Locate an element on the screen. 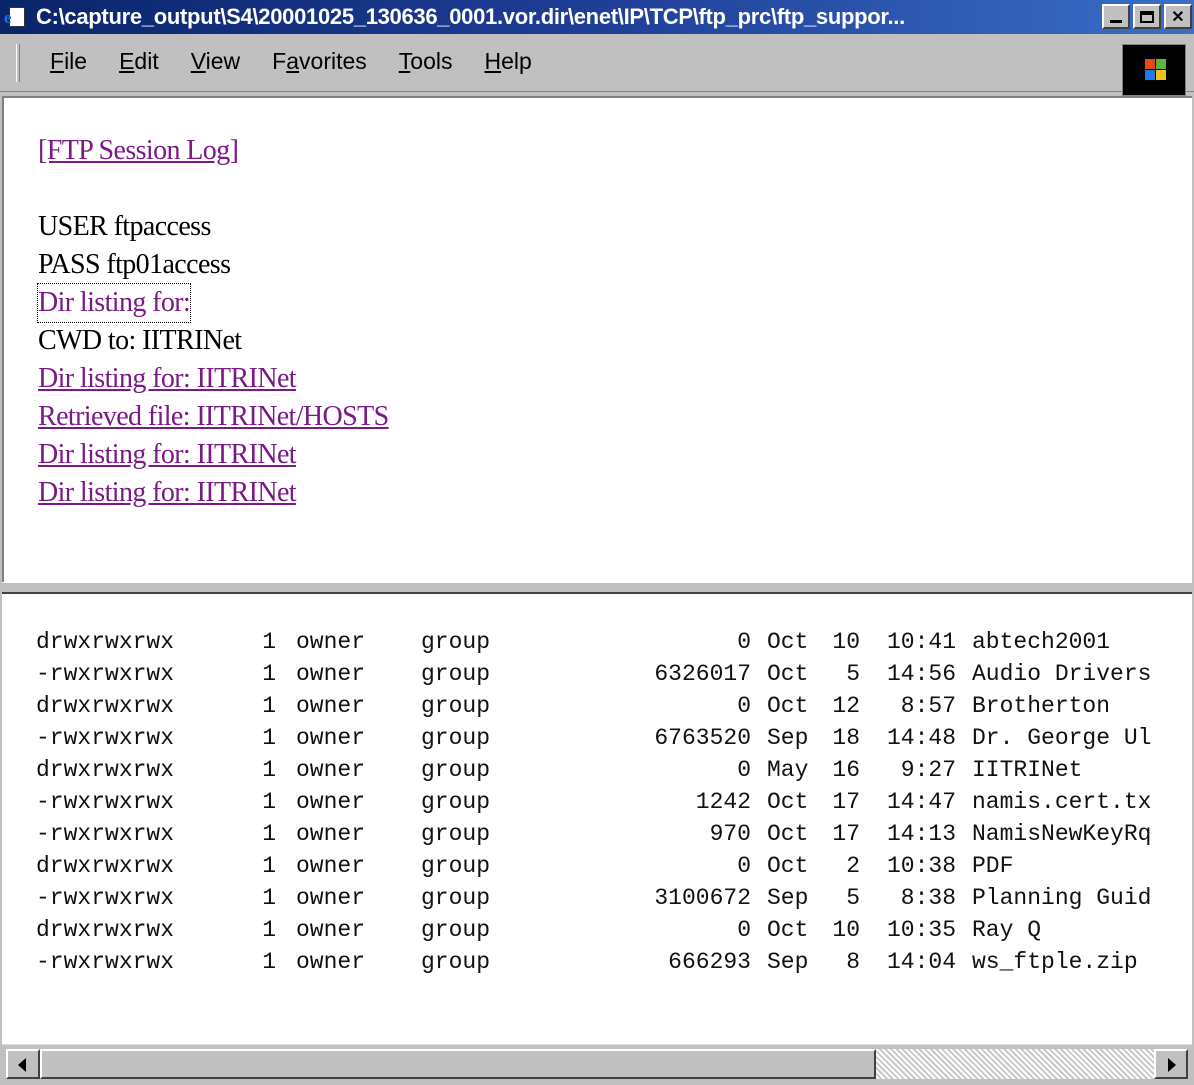 This screenshot has height=1085, width=1194. day-cell: 16 is located at coordinates (846, 770).